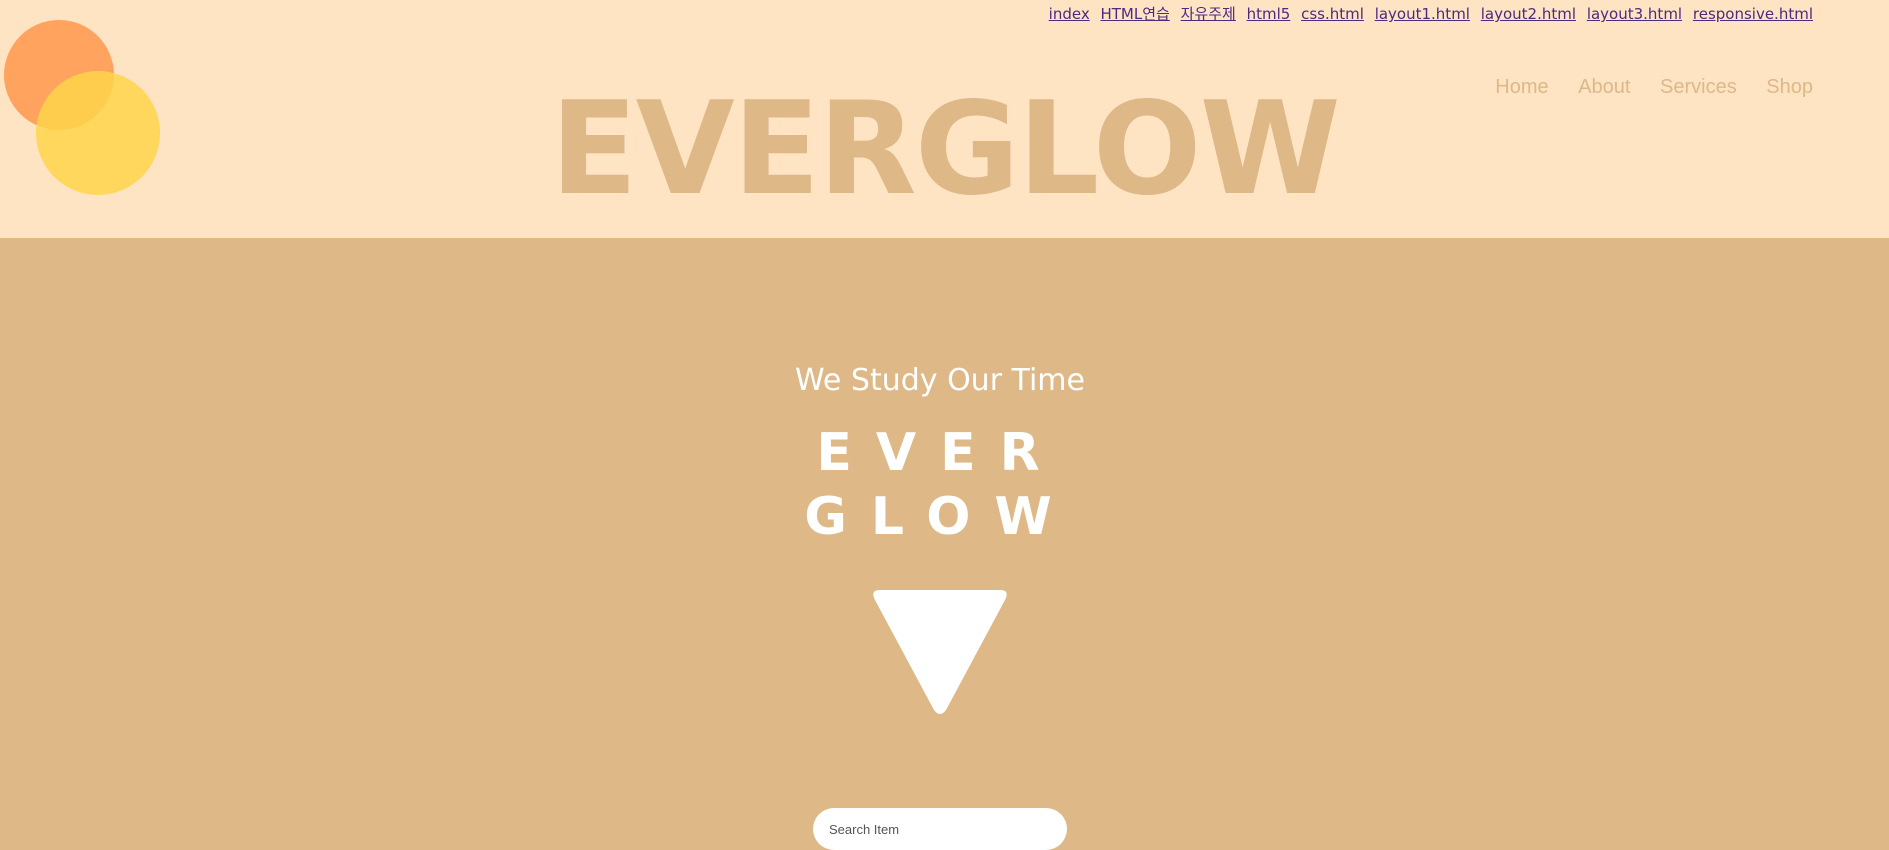  Describe the element at coordinates (1332, 14) in the screenshot. I see `link-css: css.html` at that location.